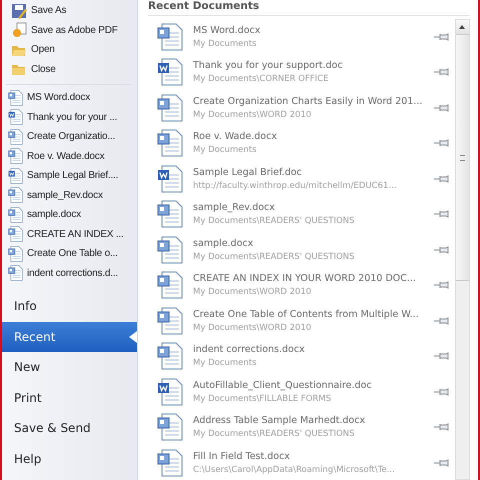  What do you see at coordinates (301, 392) in the screenshot?
I see `recent-document-item: AutoFillable_Client_Questionnaire.doc My Documents\FILLABLE FORMS` at bounding box center [301, 392].